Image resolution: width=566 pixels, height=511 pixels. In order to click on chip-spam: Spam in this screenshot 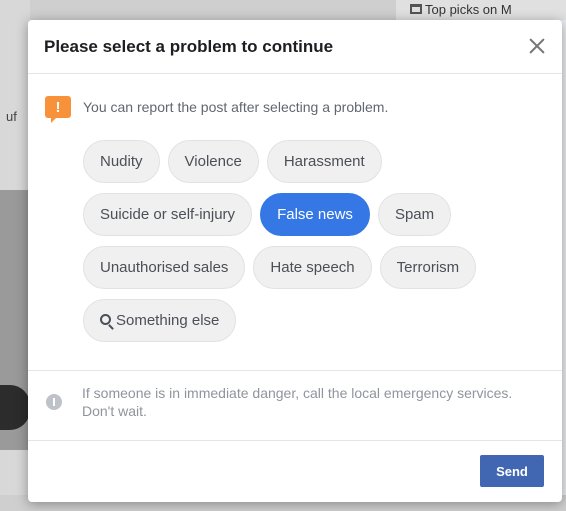, I will do `click(414, 214)`.